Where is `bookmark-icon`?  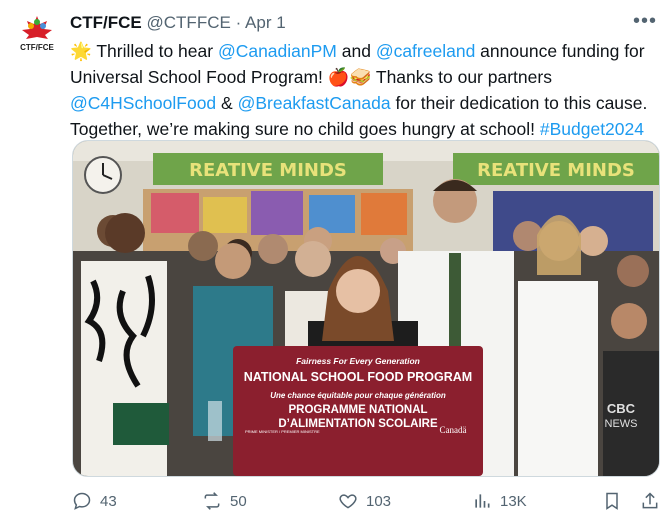
bookmark-icon is located at coordinates (612, 501).